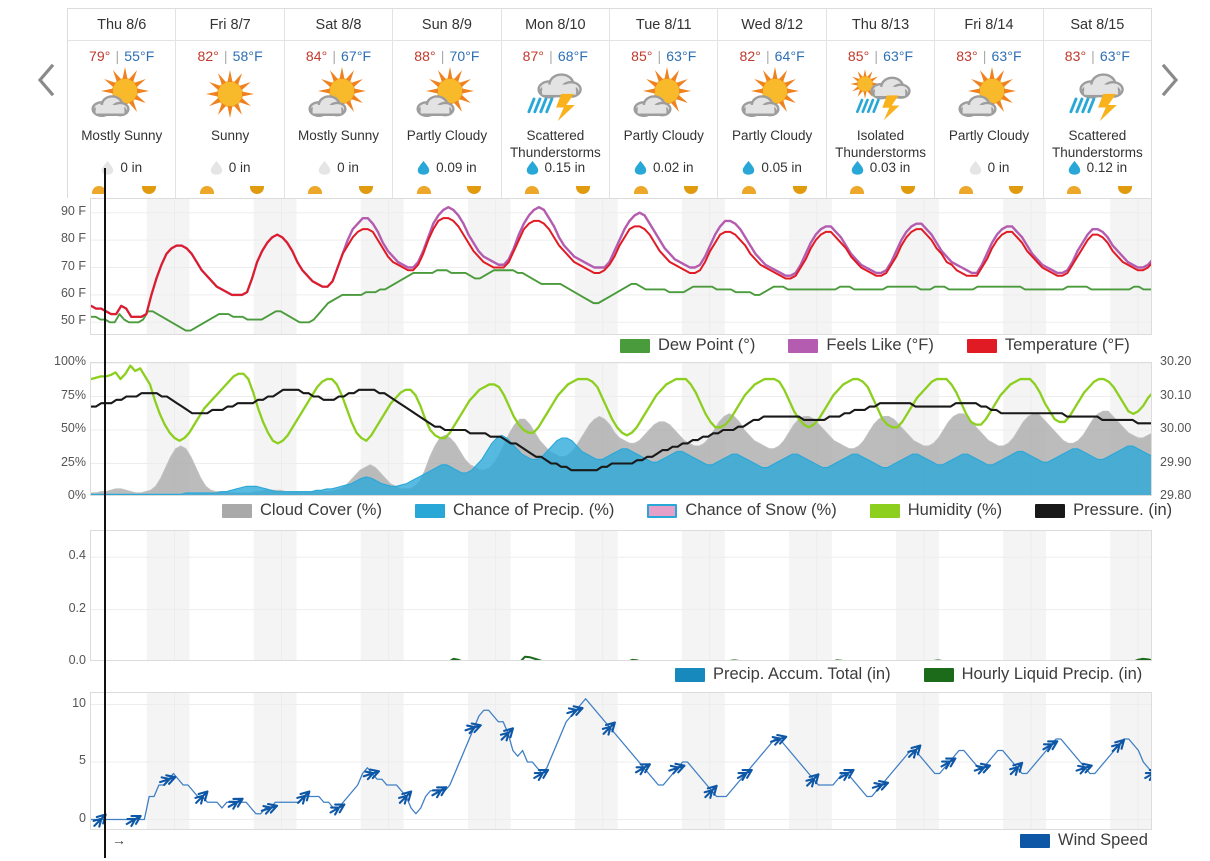 This screenshot has height=861, width=1210. I want to click on temperature-plot-area, so click(621, 266).